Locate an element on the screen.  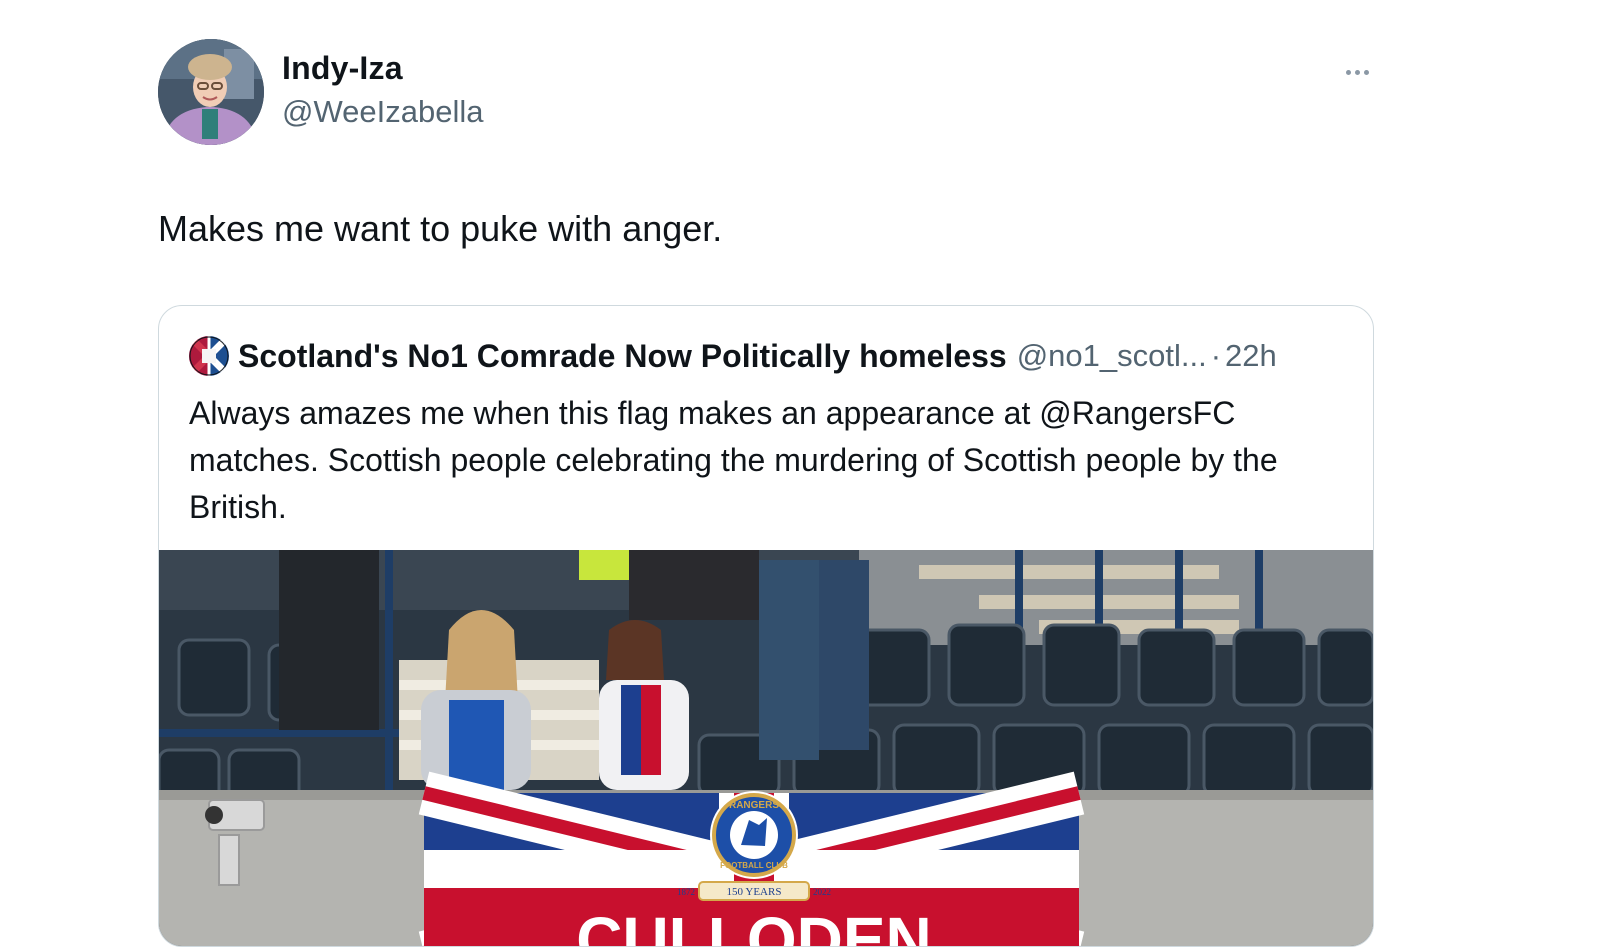
author-handle: @WeeIzabella is located at coordinates (383, 112).